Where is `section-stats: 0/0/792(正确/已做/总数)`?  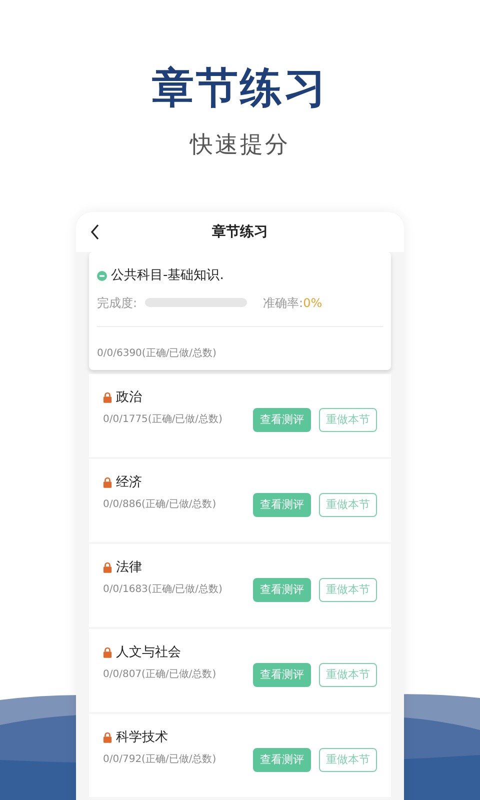 section-stats: 0/0/792(正确/已做/总数) is located at coordinates (159, 759).